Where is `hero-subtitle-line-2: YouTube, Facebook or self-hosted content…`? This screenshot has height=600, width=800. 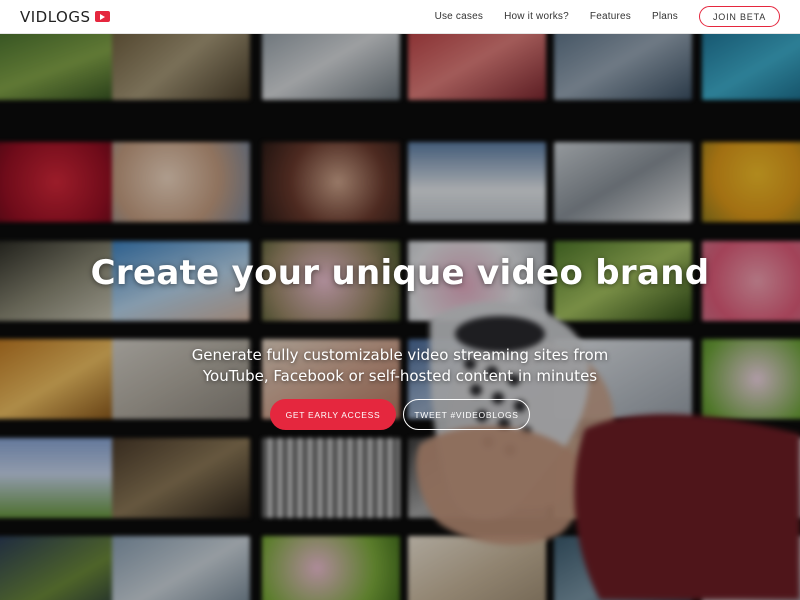 hero-subtitle-line-2: YouTube, Facebook or self-hosted content… is located at coordinates (400, 376).